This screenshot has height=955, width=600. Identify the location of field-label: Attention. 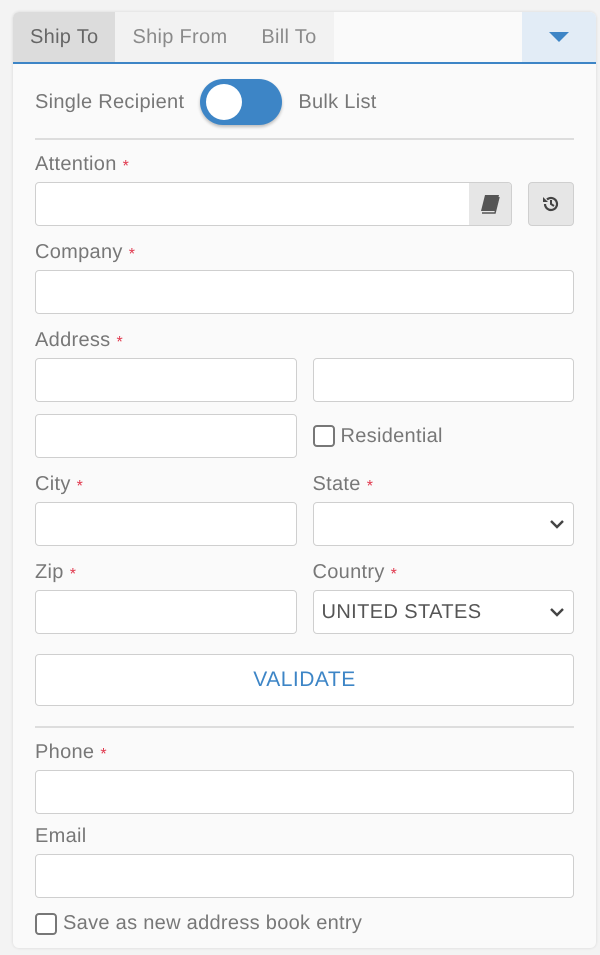
(76, 164).